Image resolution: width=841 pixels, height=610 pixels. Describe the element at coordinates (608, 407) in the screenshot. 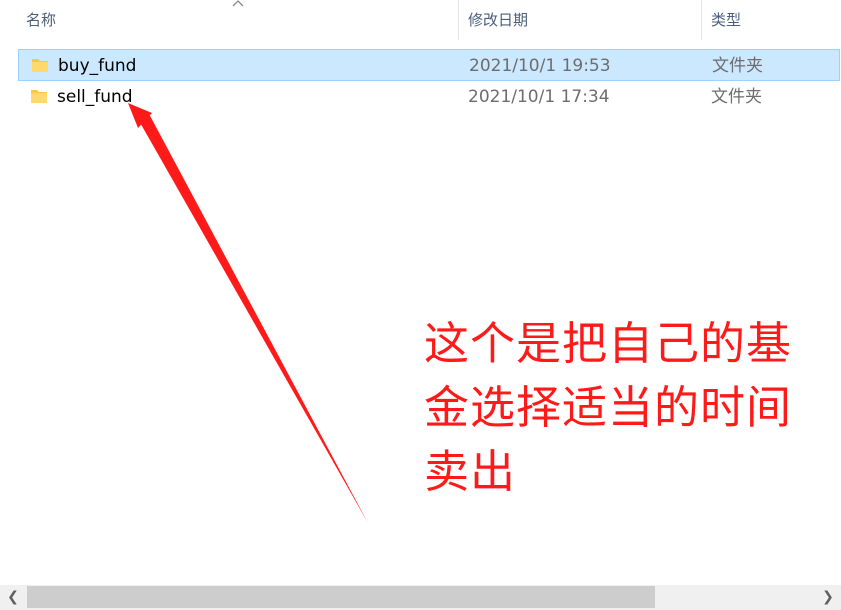

I see `annotation-line: 金选择适当的时间` at that location.